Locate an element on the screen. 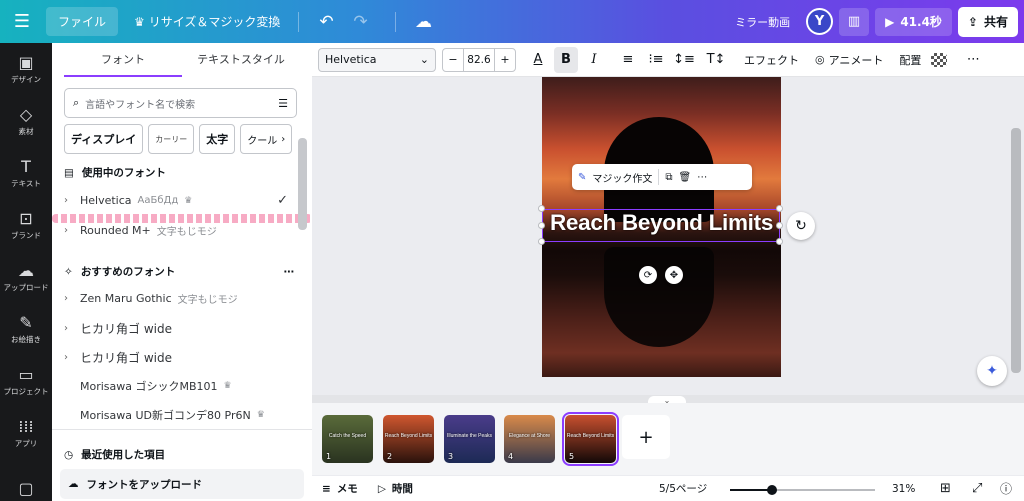 Image resolution: width=1024 pixels, height=501 pixels. effects-button: エフェクト is located at coordinates (771, 60).